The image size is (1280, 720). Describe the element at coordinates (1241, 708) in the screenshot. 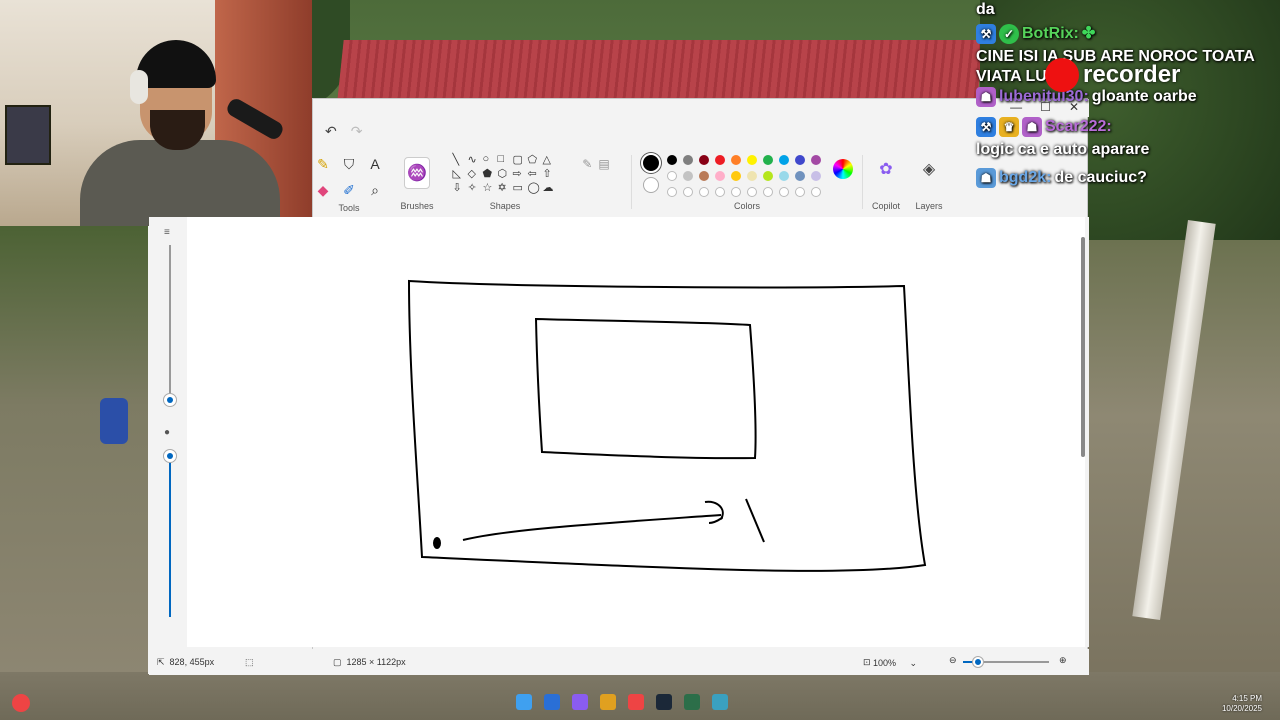

I see `clock-date: 10/20/2025` at that location.